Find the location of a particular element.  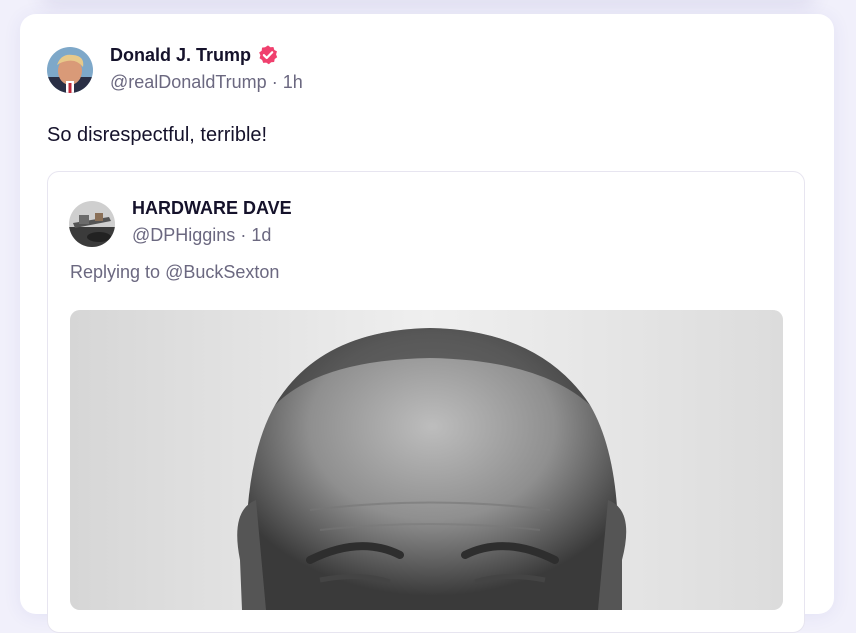

quoted-author: HARDWARE DAVE @DPHiggins · 1d is located at coordinates (180, 222).